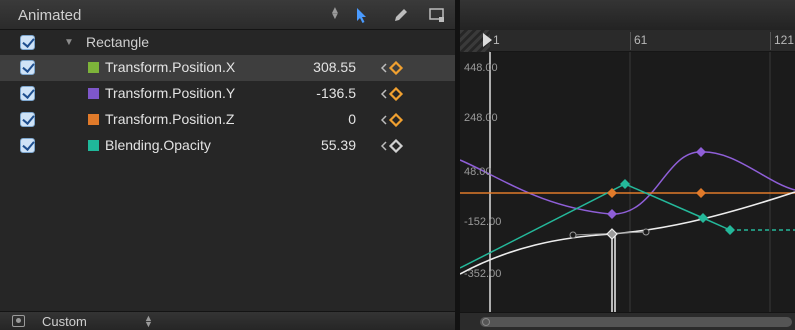 The width and height of the screenshot is (795, 330). I want to click on y-axis-label: 48.00, so click(478, 172).